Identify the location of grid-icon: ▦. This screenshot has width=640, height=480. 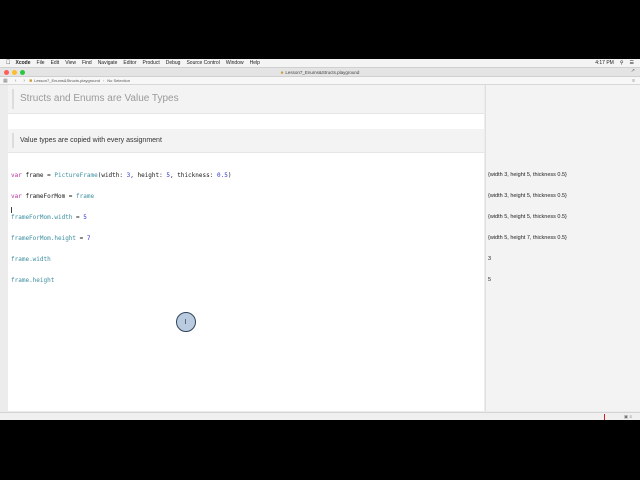
(5, 81).